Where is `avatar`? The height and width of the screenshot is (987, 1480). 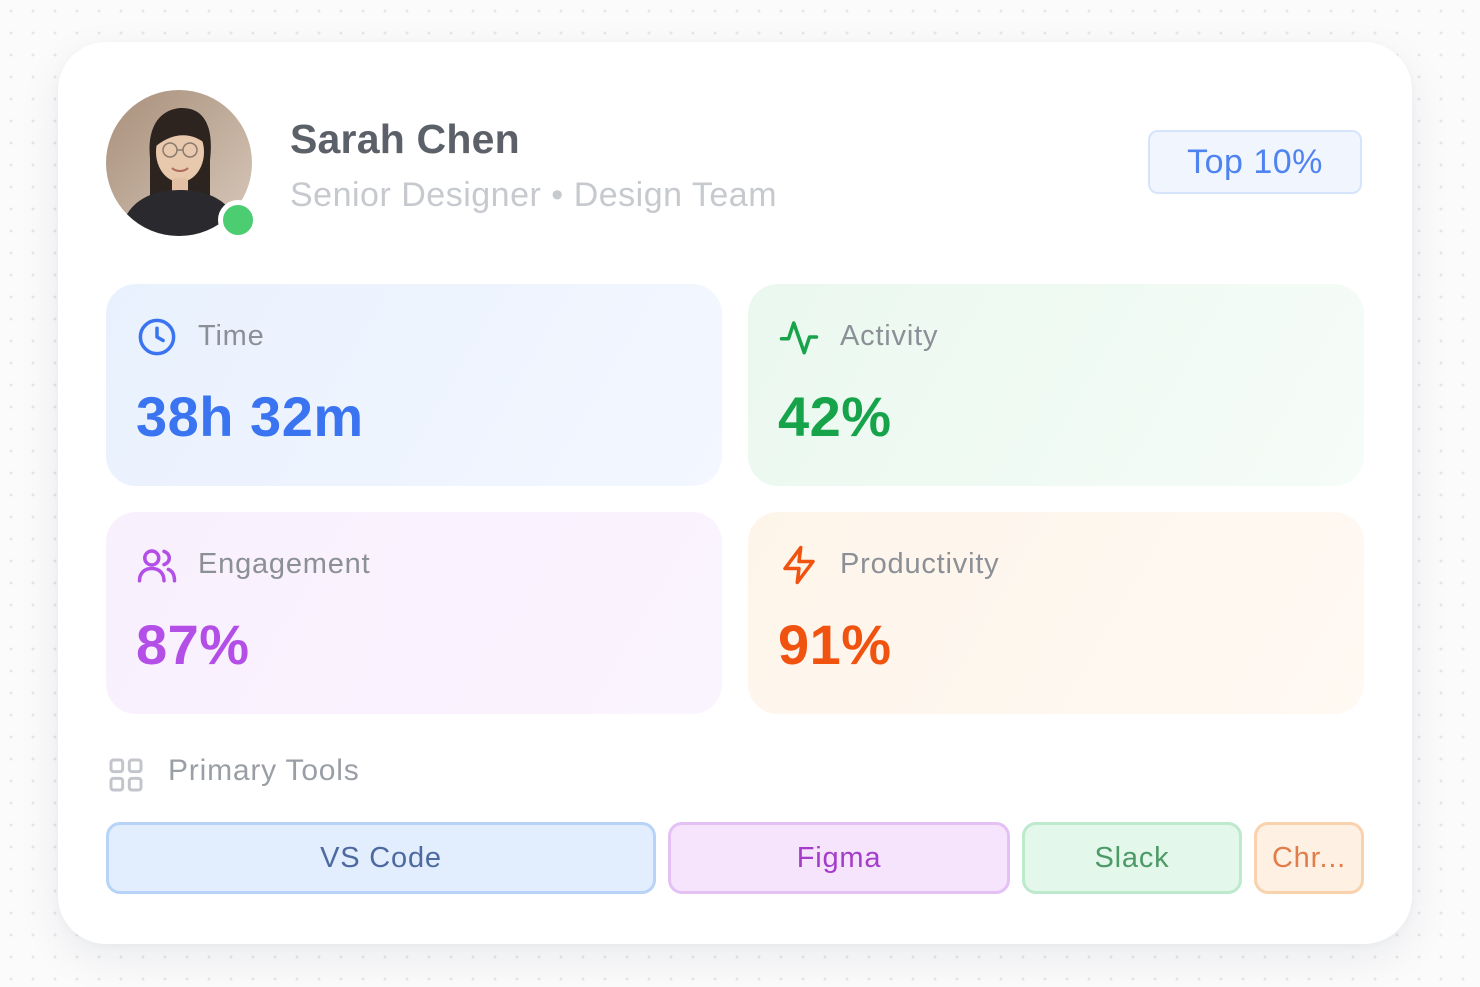 avatar is located at coordinates (182, 165).